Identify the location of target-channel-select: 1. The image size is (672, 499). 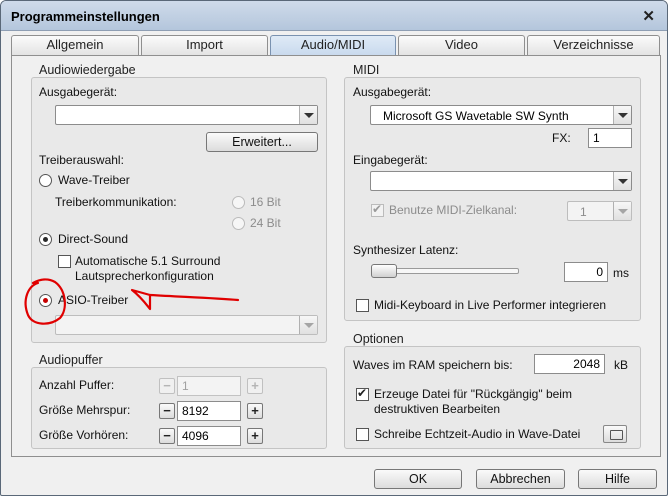
(599, 211).